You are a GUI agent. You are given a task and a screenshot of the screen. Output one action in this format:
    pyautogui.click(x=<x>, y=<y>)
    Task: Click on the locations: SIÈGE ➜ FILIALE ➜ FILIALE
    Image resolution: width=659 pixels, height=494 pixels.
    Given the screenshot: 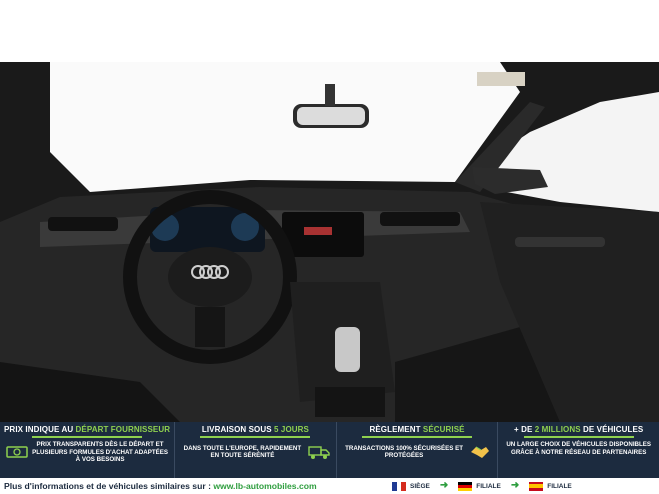 What is the action you would take?
    pyautogui.click(x=487, y=486)
    